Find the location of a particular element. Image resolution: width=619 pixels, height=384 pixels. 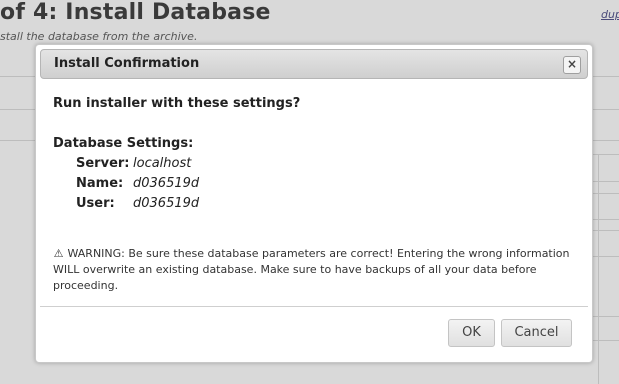

setting-value: localhost is located at coordinates (162, 163).